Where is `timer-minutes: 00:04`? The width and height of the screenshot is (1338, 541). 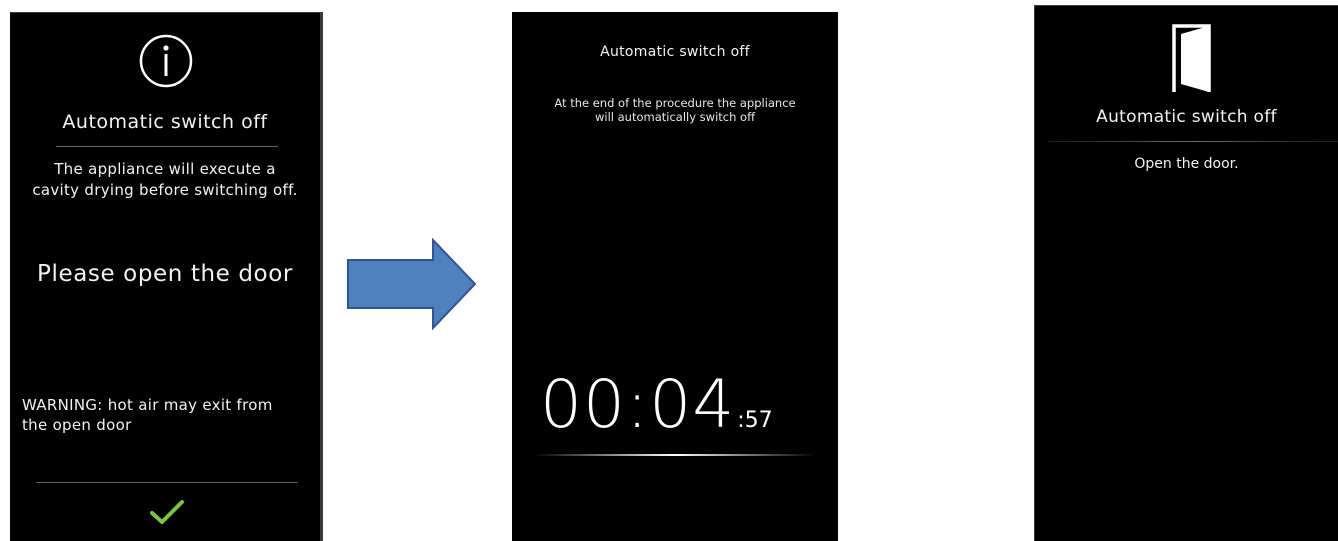
timer-minutes: 00:04 is located at coordinates (638, 404).